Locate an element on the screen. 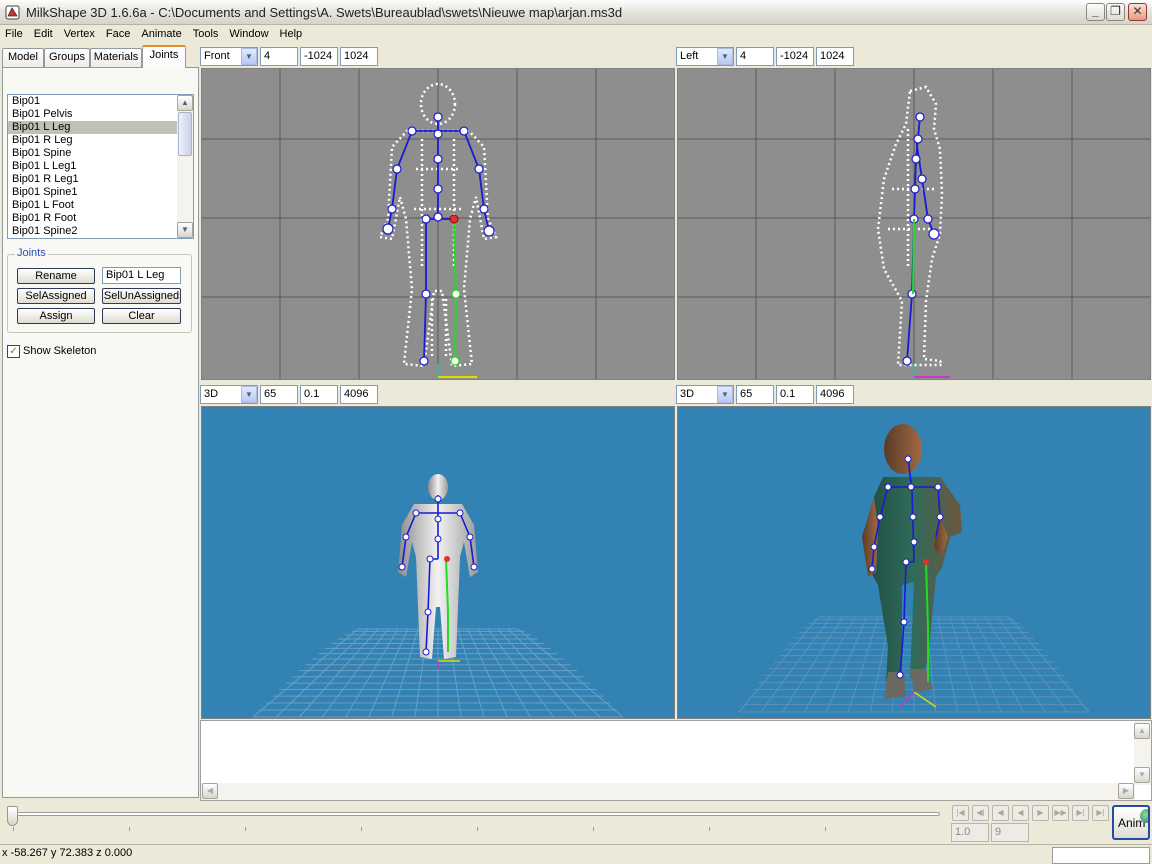  left-min-field: -1024 is located at coordinates (795, 56).